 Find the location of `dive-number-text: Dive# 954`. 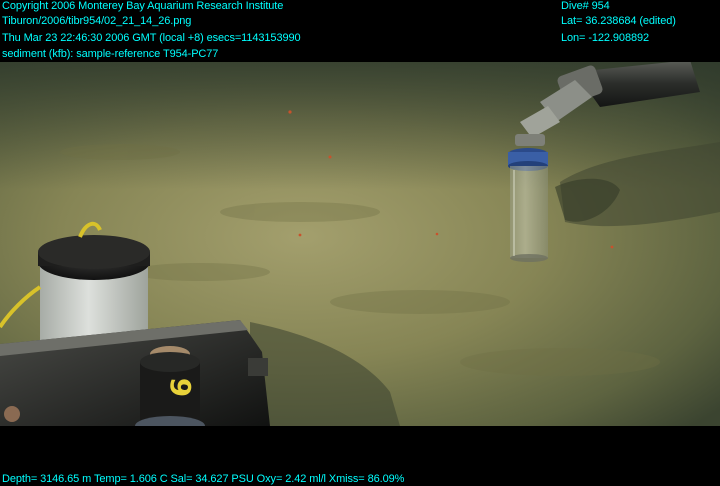

dive-number-text: Dive# 954 is located at coordinates (585, 6).